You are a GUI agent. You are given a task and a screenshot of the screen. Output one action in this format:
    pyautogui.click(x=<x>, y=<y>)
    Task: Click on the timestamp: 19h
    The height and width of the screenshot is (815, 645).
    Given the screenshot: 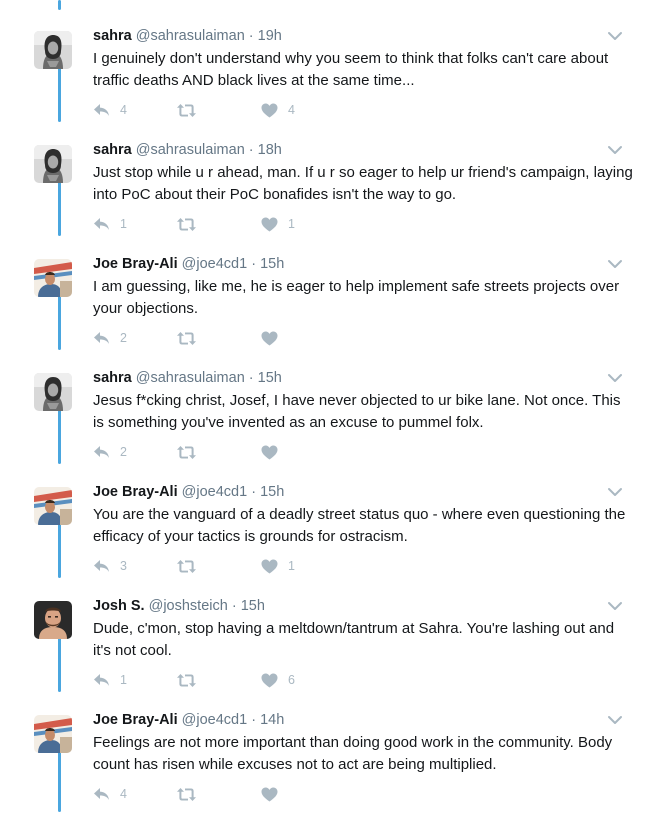 What is the action you would take?
    pyautogui.click(x=270, y=36)
    